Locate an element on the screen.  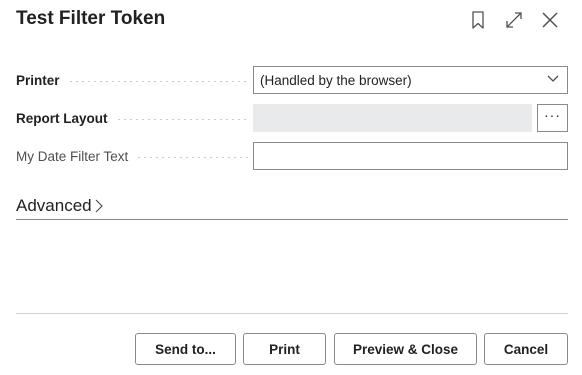
advanced-label: Advanced is located at coordinates (54, 205).